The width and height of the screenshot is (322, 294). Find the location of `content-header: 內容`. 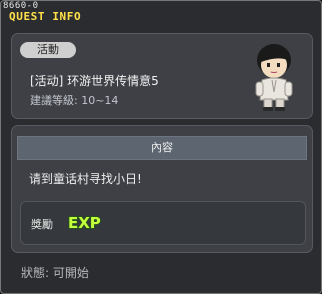

content-header: 內容 is located at coordinates (162, 148).